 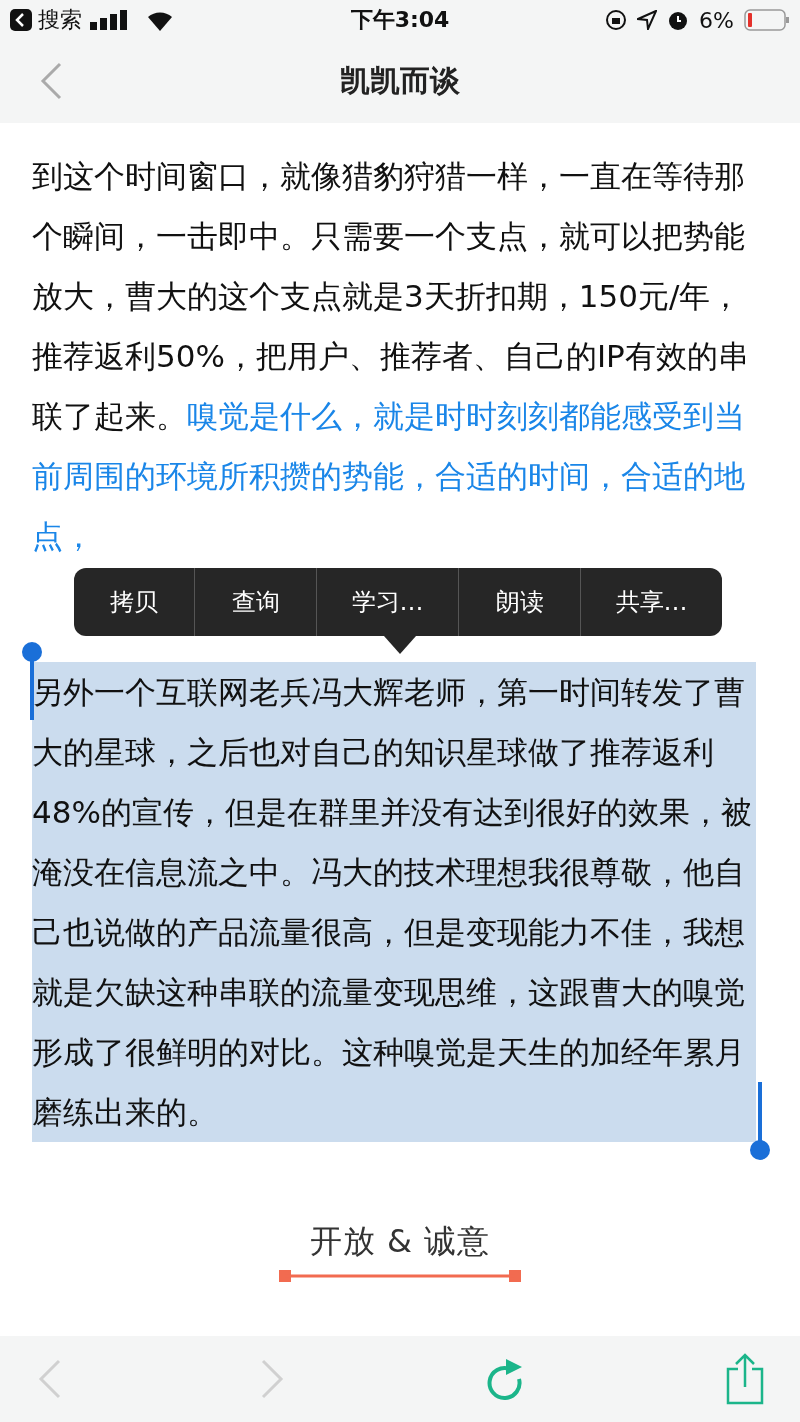 What do you see at coordinates (400, 1241) in the screenshot?
I see `section-heading: 开放 & 诚意` at bounding box center [400, 1241].